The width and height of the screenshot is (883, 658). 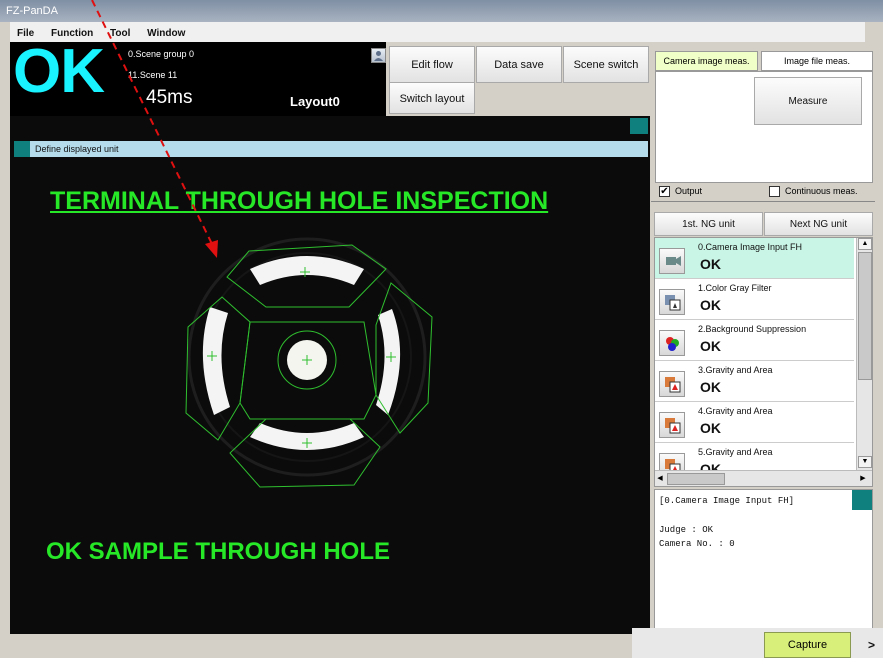 What do you see at coordinates (817, 61) in the screenshot?
I see `tab-image-file-meas: Image file meas.` at bounding box center [817, 61].